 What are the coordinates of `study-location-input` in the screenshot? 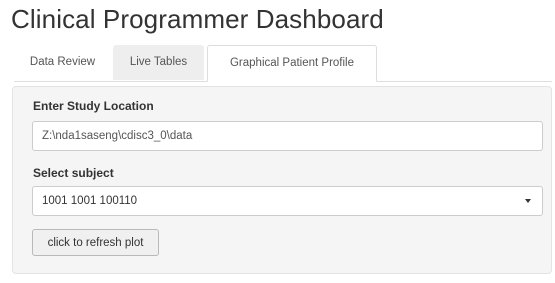 It's located at (287, 136).